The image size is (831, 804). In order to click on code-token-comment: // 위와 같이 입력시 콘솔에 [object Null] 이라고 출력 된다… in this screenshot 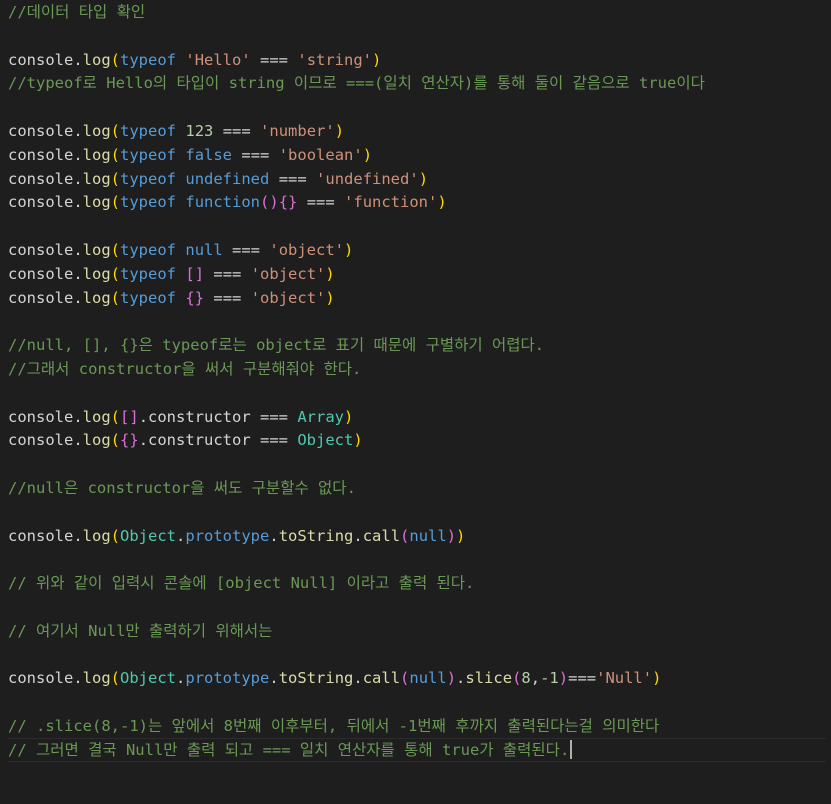, I will do `click(241, 583)`.